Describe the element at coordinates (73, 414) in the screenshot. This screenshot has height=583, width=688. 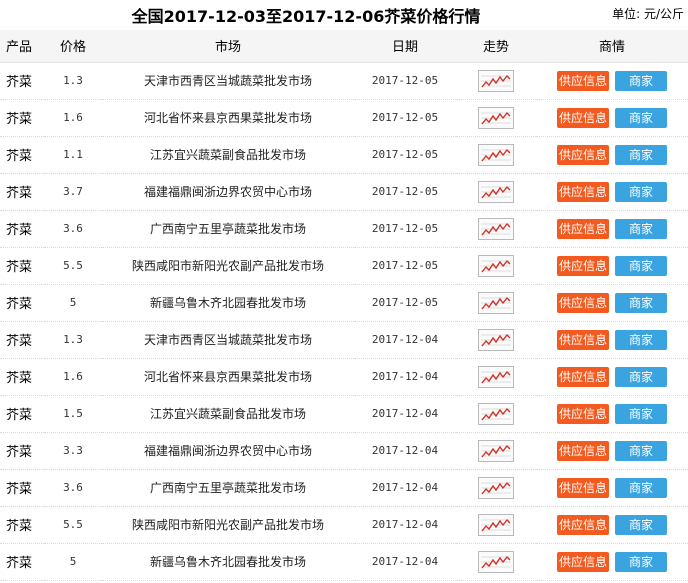
I see `price-cell: 1.5` at that location.